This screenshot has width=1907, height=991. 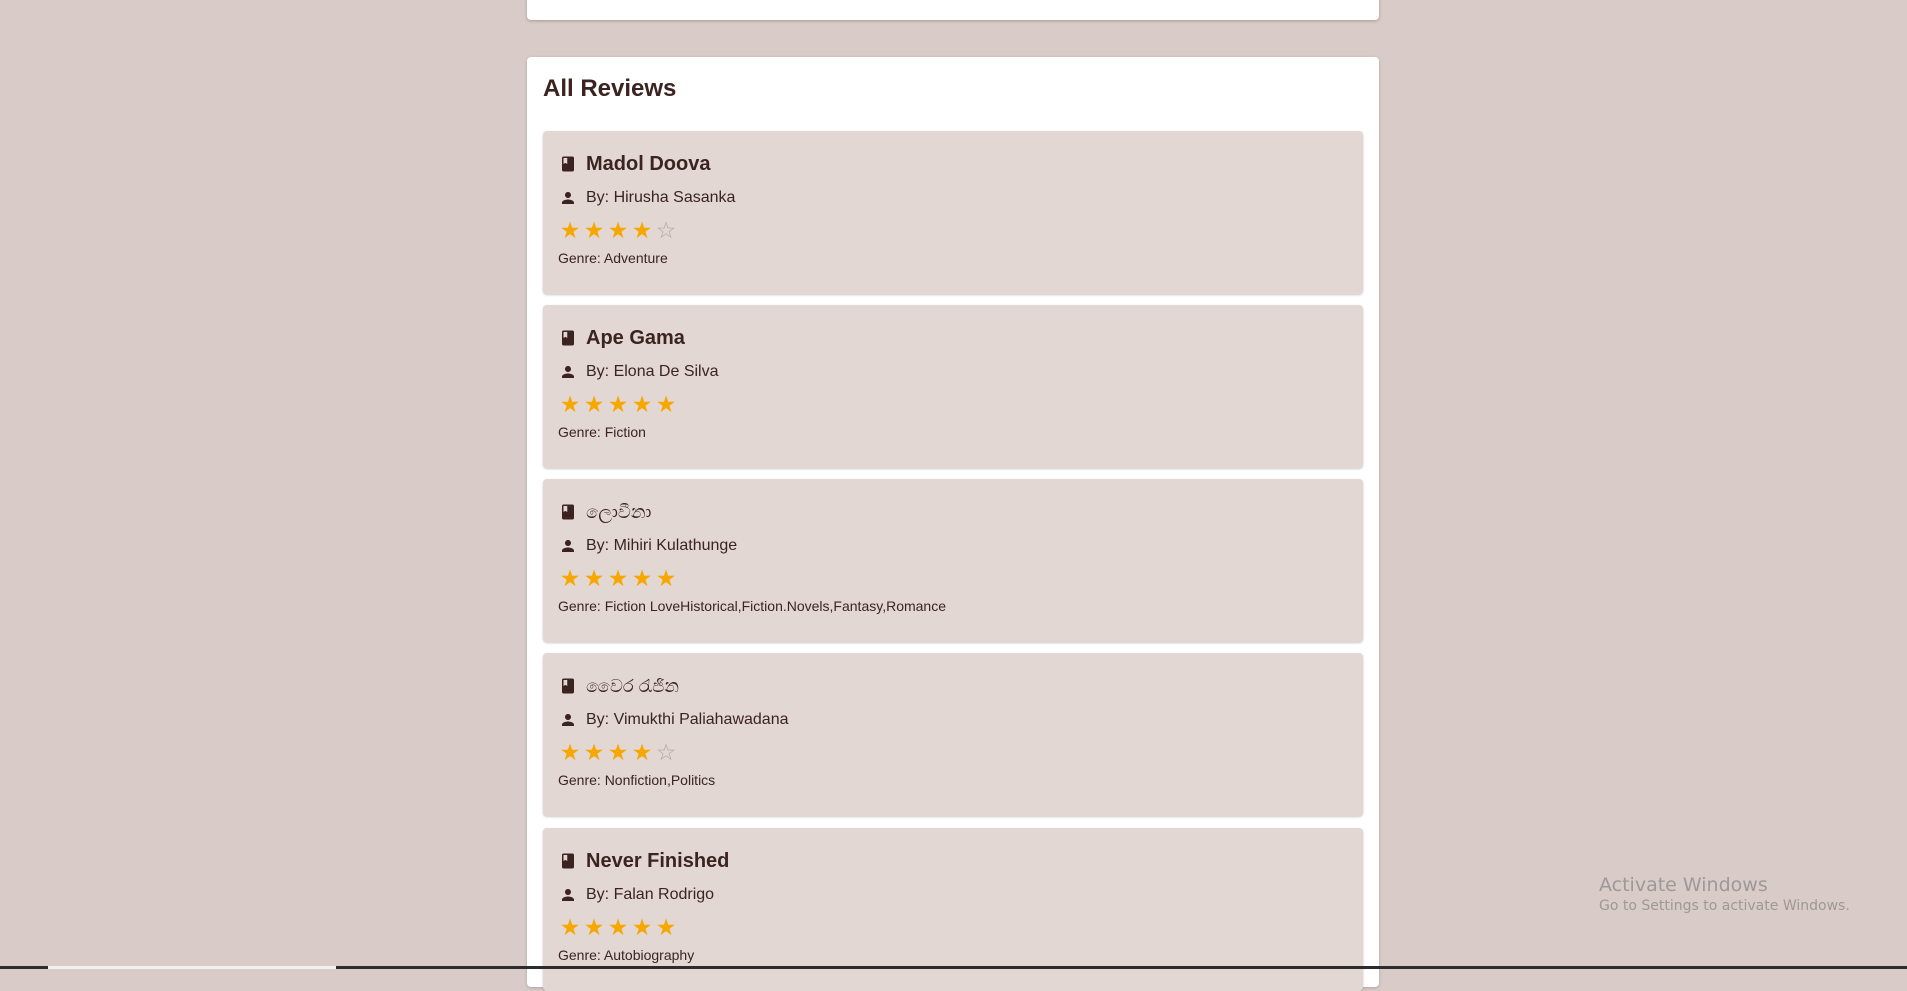 What do you see at coordinates (652, 371) in the screenshot?
I see `author-name: By: Elona De Silva` at bounding box center [652, 371].